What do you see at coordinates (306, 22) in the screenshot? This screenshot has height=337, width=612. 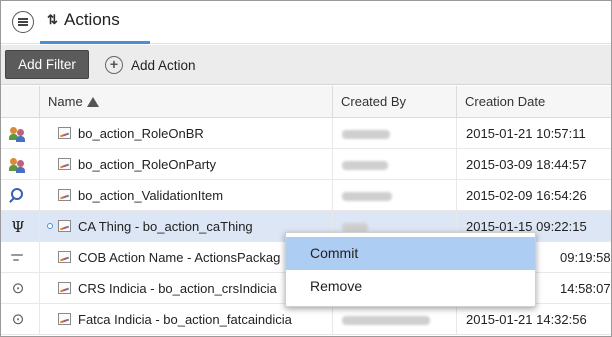 I see `header: ⇅ Actions` at bounding box center [306, 22].